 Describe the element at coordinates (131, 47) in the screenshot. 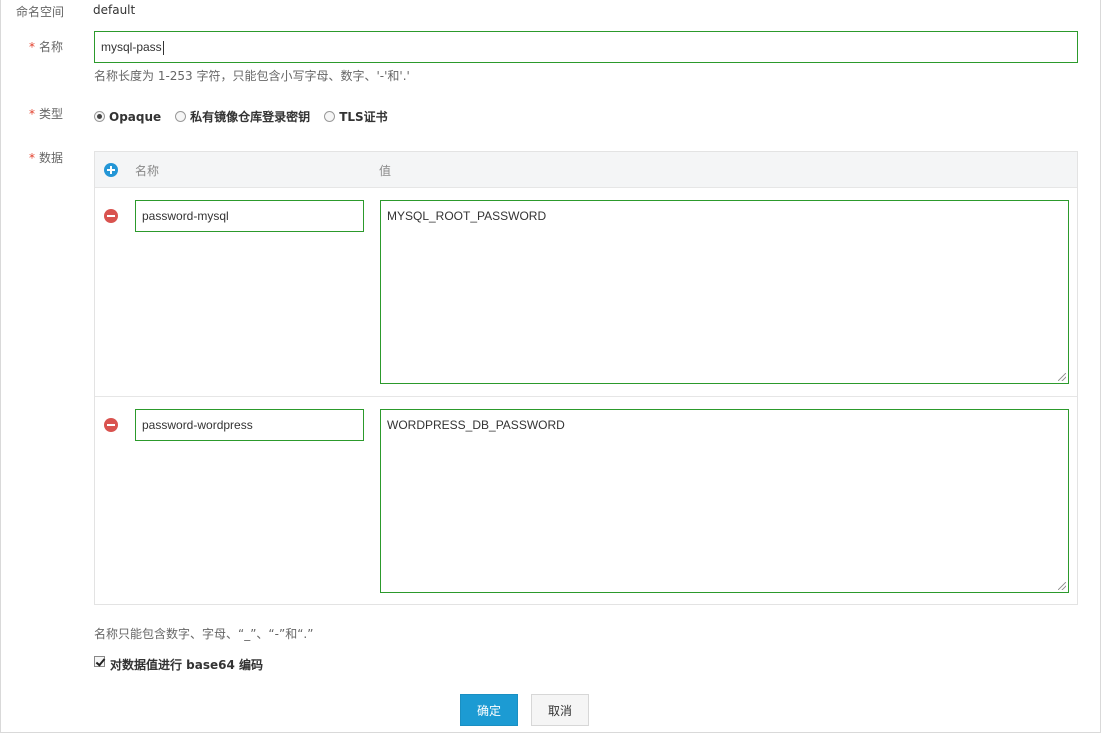

I see `name-input-value: mysql-pass` at that location.